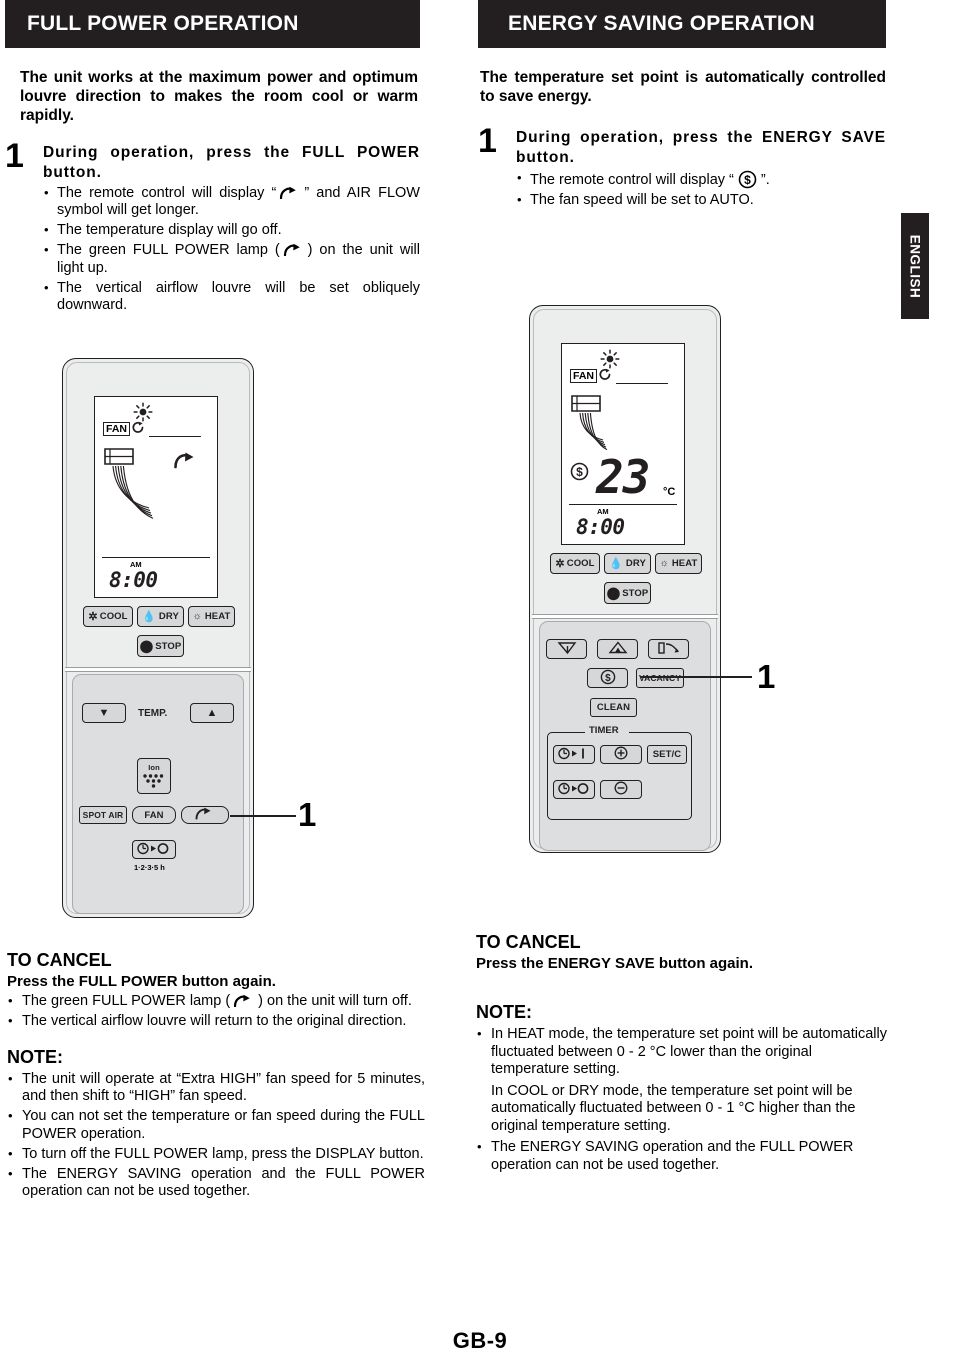 The width and height of the screenshot is (960, 1372). What do you see at coordinates (169, 230) in the screenshot?
I see `bullet-text: The temperature display will go off.` at bounding box center [169, 230].